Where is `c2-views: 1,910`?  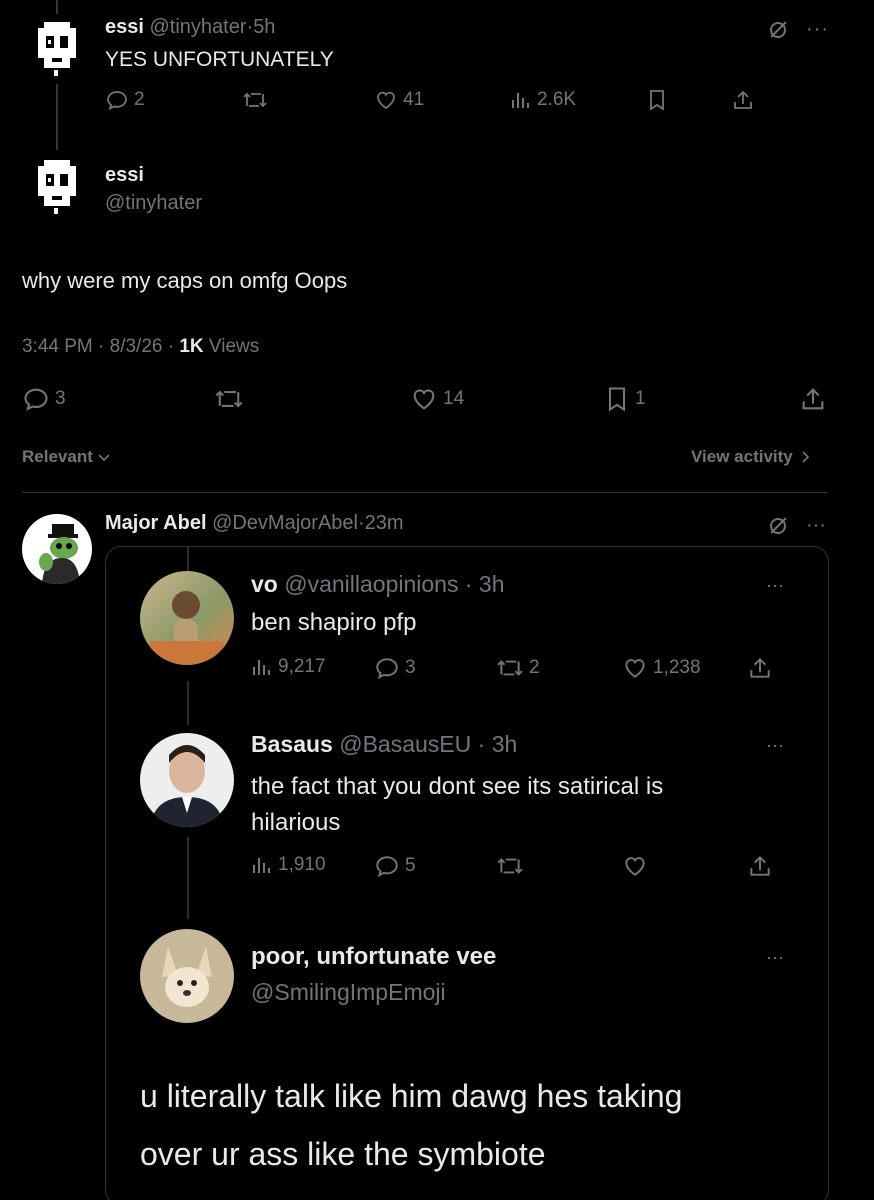
c2-views: 1,910 is located at coordinates (288, 865).